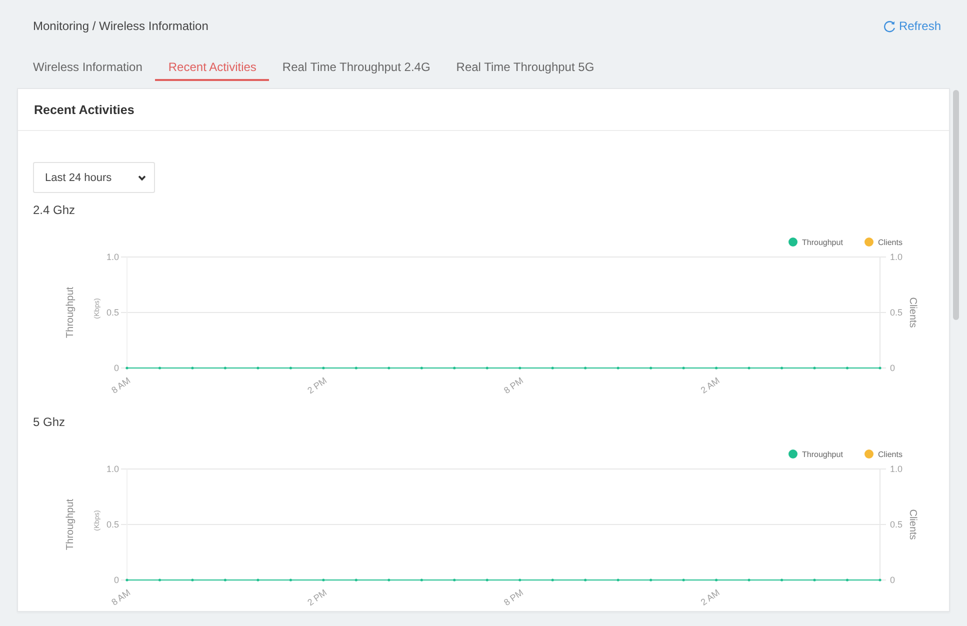 The height and width of the screenshot is (626, 967). Describe the element at coordinates (212, 66) in the screenshot. I see `tab: Recent Activities` at that location.